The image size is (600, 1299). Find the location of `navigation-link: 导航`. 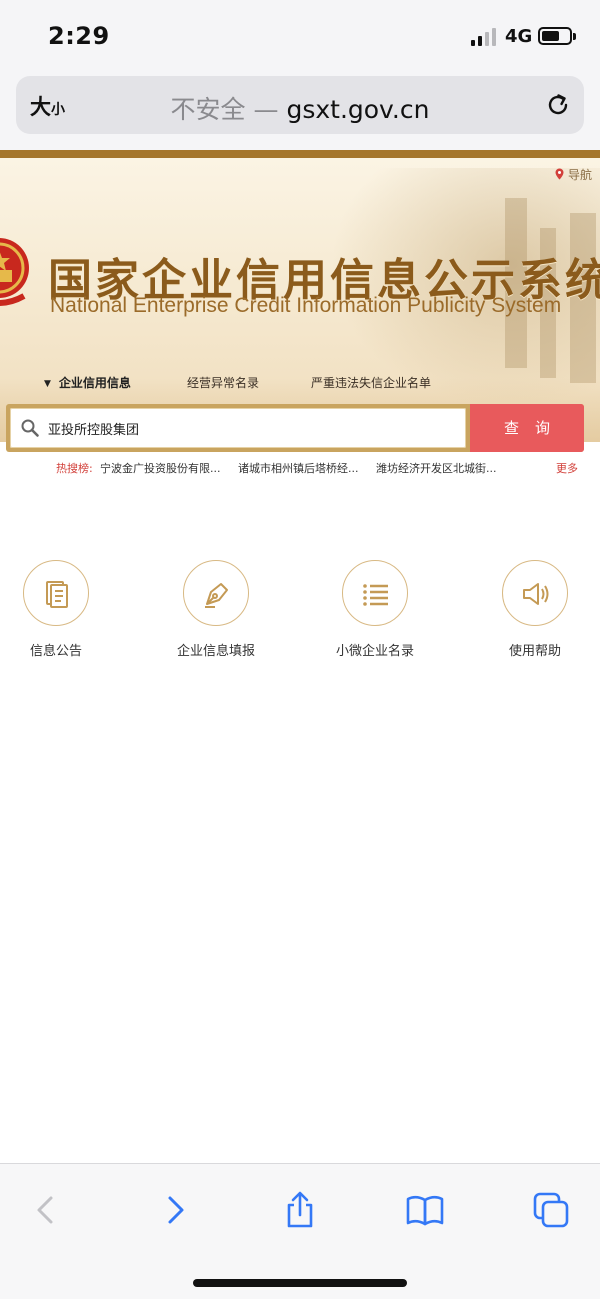

navigation-link: 导航 is located at coordinates (573, 174).